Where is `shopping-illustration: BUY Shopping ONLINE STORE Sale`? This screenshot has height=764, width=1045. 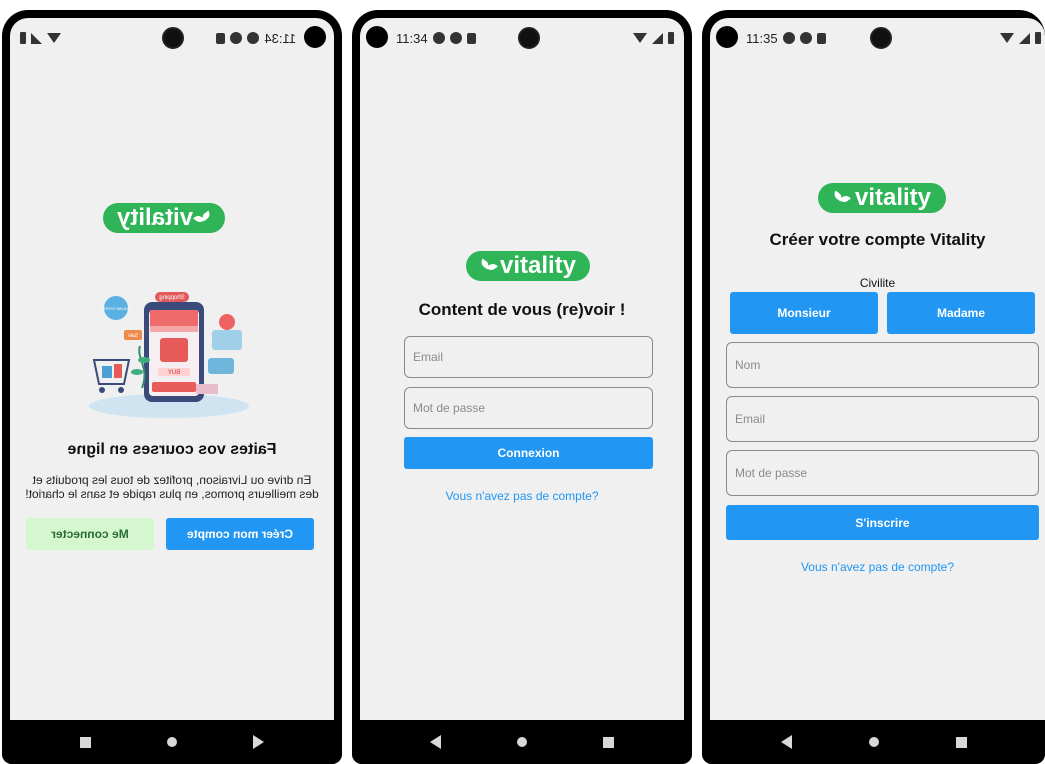
shopping-illustration: BUY Shopping ONLINE STORE Sale is located at coordinates (169, 355).